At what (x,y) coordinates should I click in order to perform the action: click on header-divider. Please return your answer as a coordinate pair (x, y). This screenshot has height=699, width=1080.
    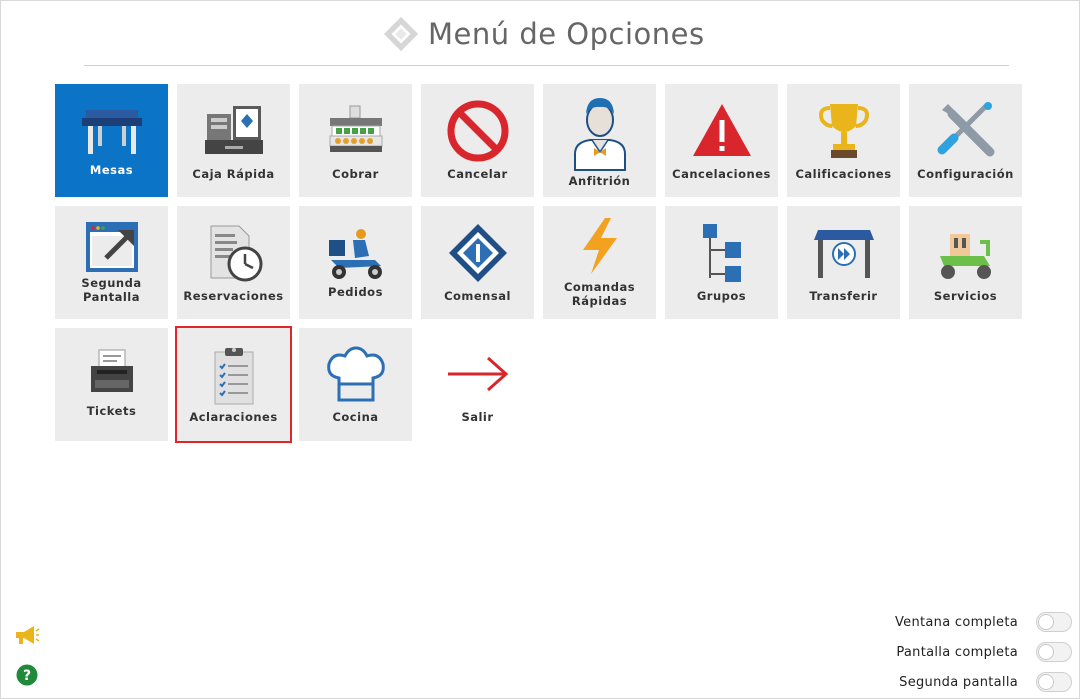
    Looking at the image, I should click on (546, 65).